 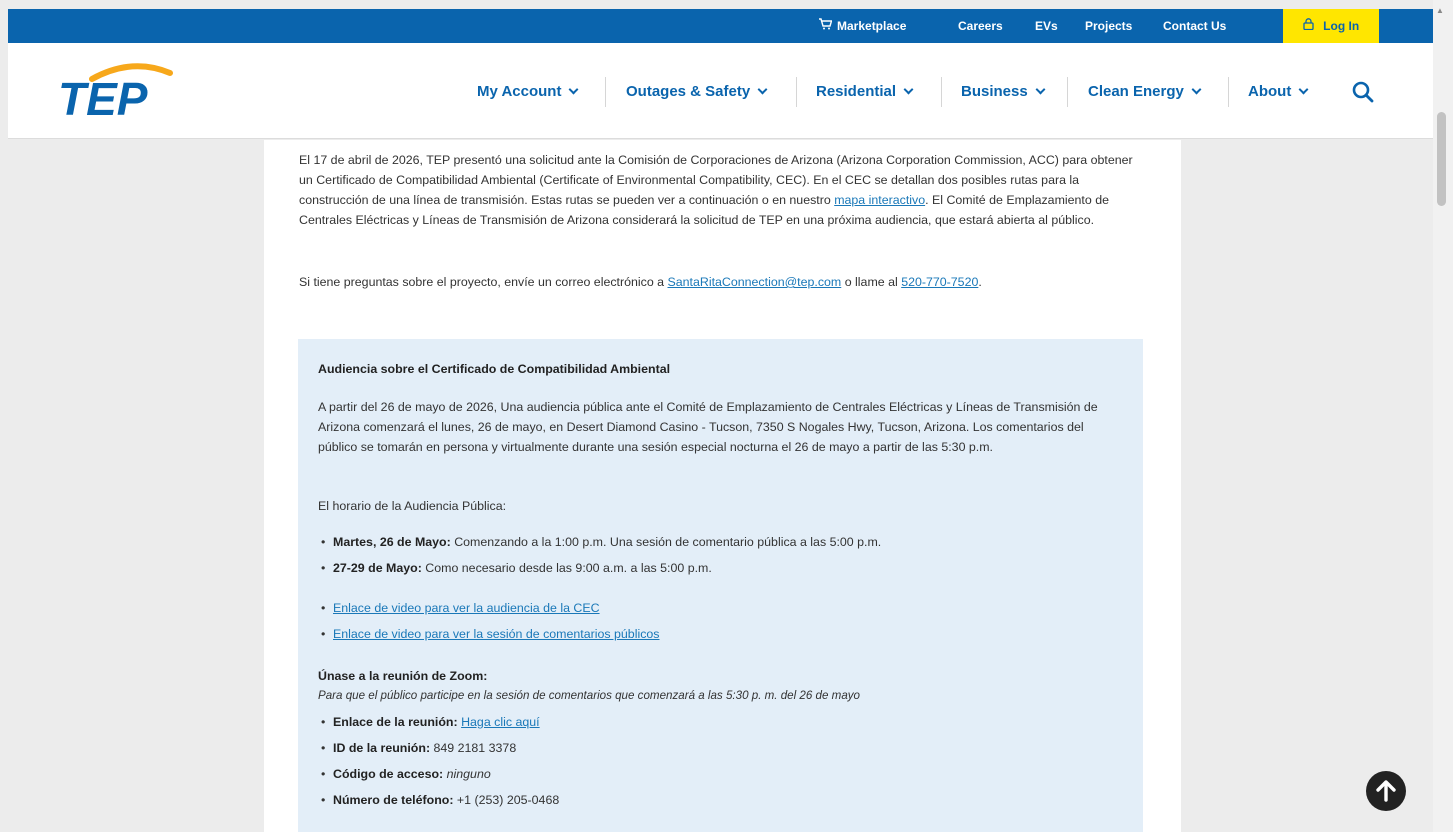 What do you see at coordinates (388, 774) in the screenshot?
I see `passcode-label: Código de acceso:` at bounding box center [388, 774].